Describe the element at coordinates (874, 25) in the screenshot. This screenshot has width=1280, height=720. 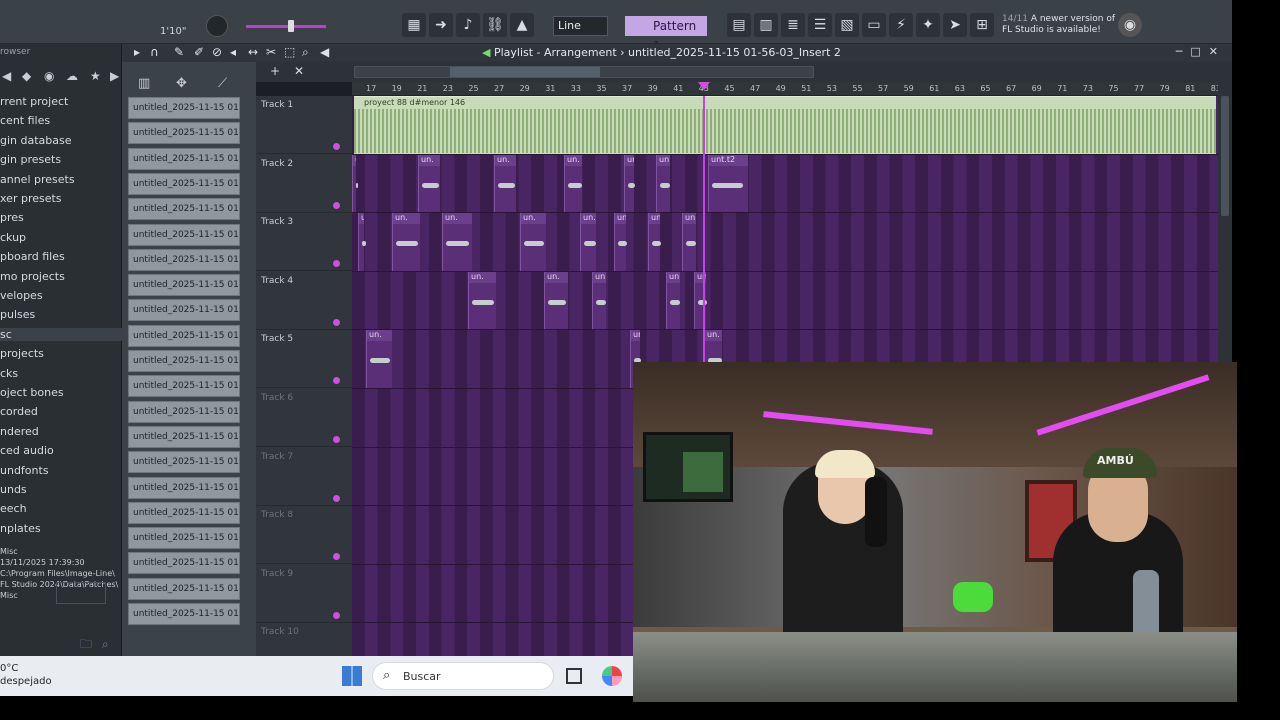
I see `browser-icon: ▭` at that location.